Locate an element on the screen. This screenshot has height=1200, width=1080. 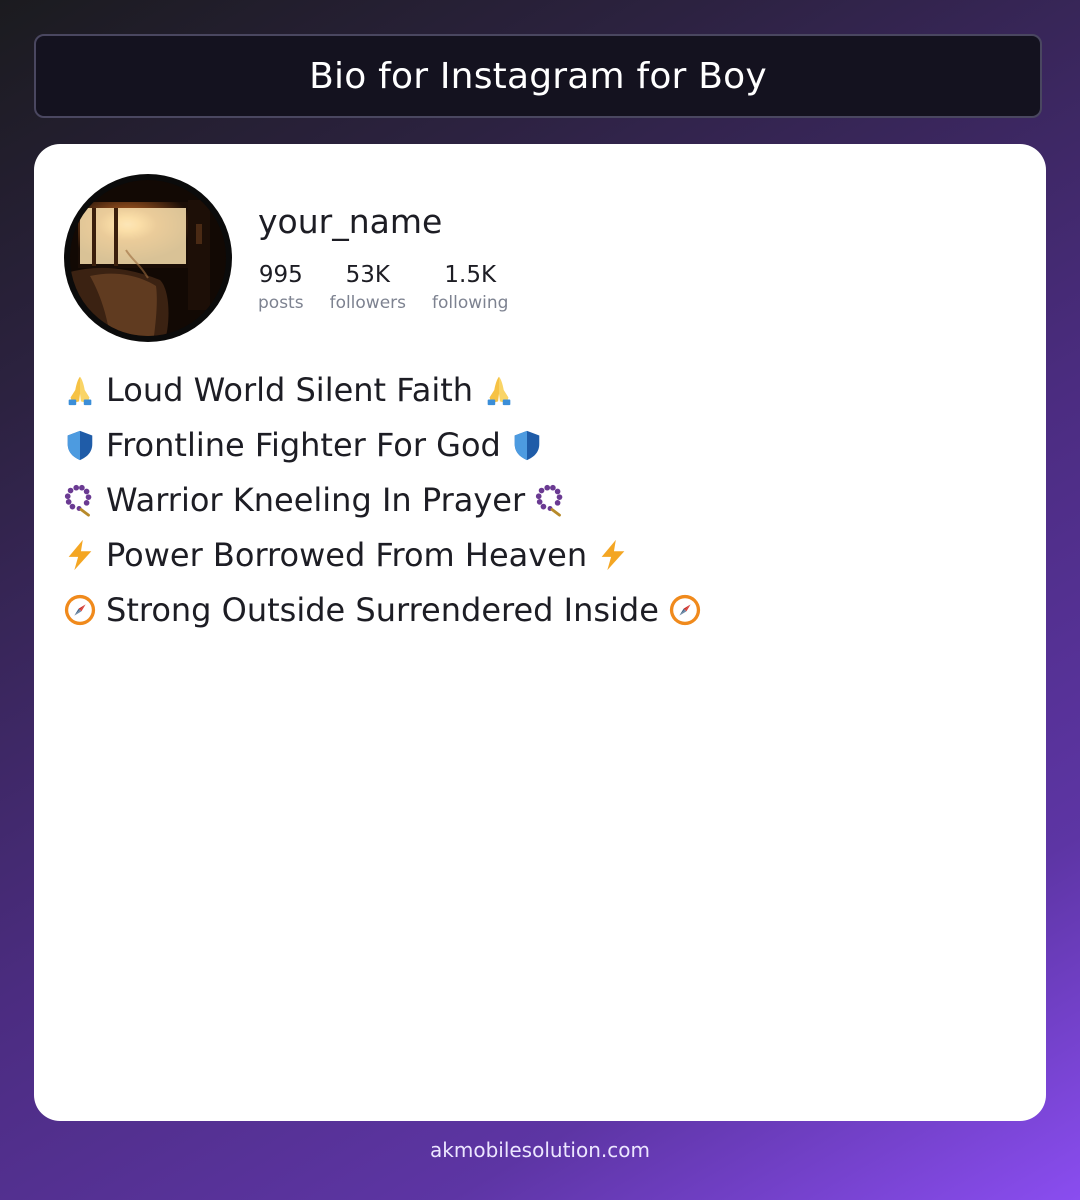
stat-value: 995 is located at coordinates (280, 275).